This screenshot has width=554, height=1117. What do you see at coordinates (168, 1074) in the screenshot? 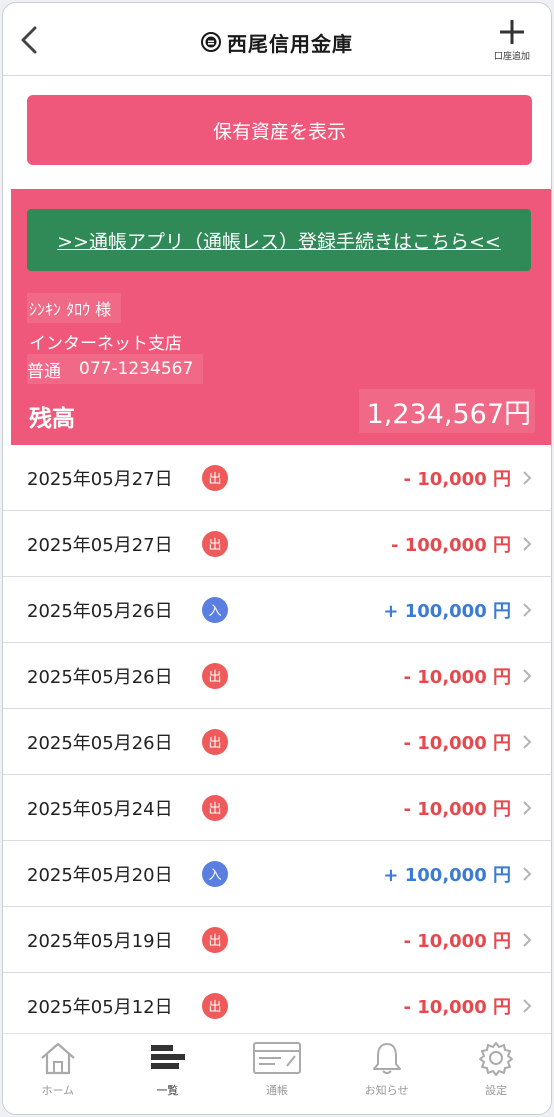
I see `tab-list: 一覧` at bounding box center [168, 1074].